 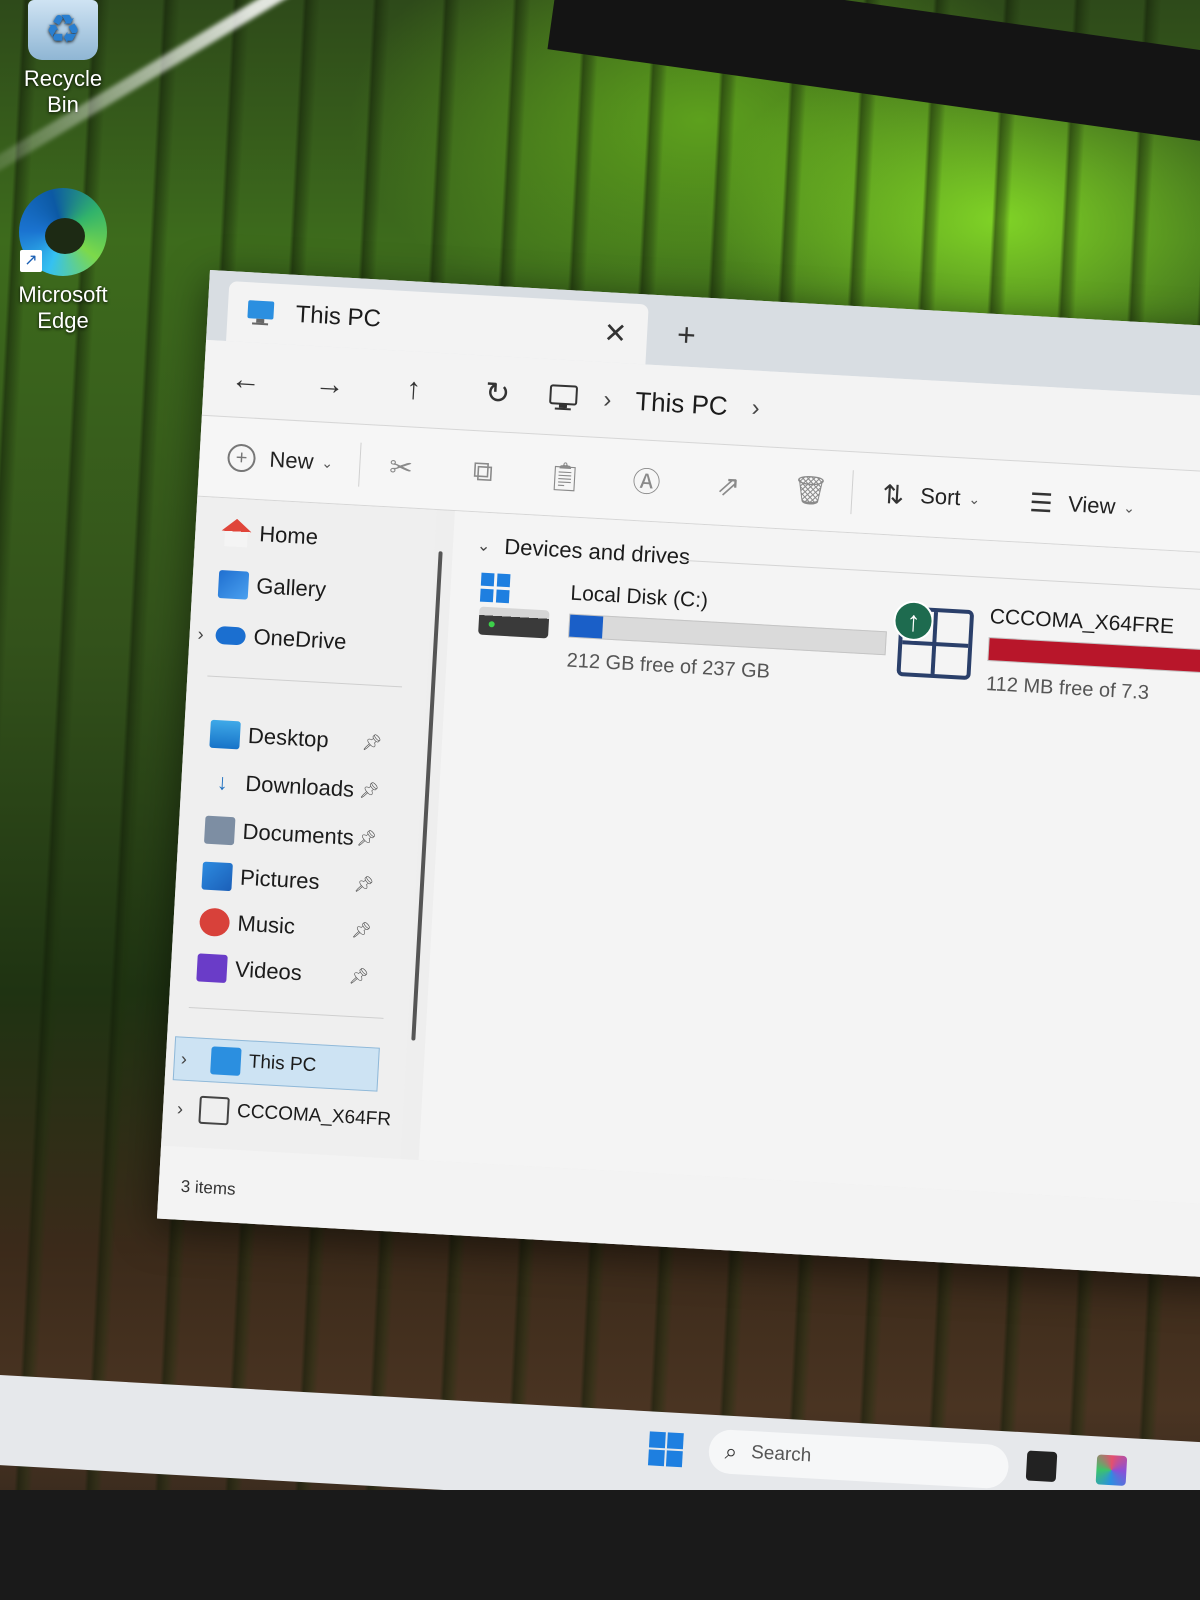 What do you see at coordinates (225, 734) in the screenshot?
I see `desktop-icon` at bounding box center [225, 734].